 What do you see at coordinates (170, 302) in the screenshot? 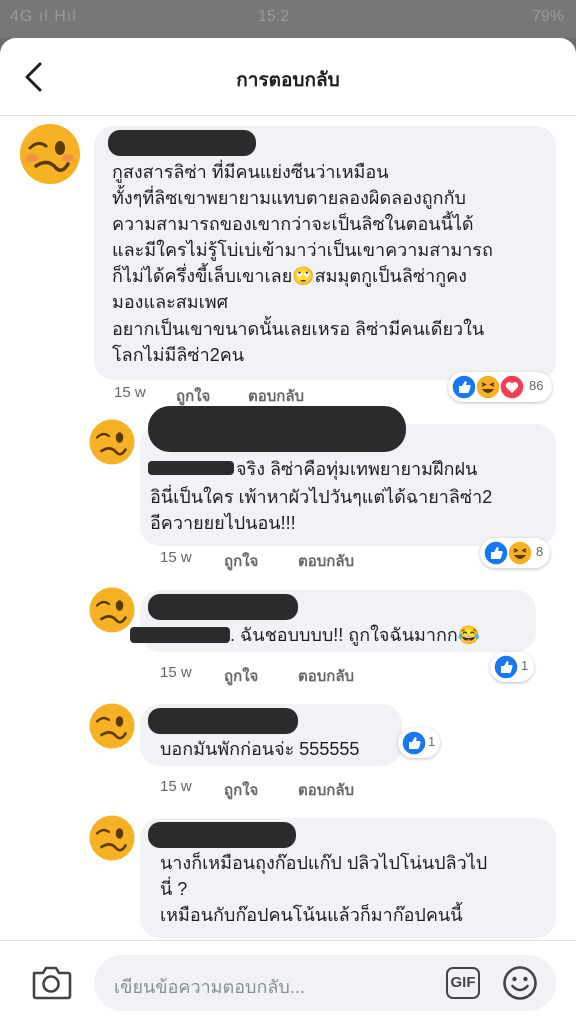
I see `comment-text-line: มองและสมเพศ` at bounding box center [170, 302].